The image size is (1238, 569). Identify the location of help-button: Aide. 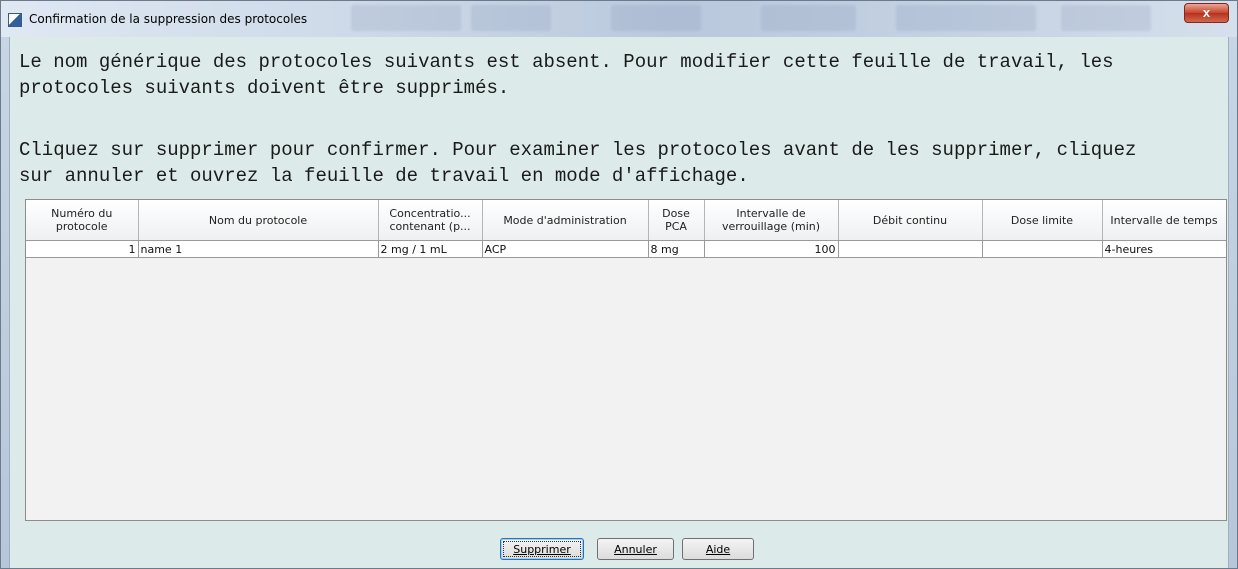
(718, 549).